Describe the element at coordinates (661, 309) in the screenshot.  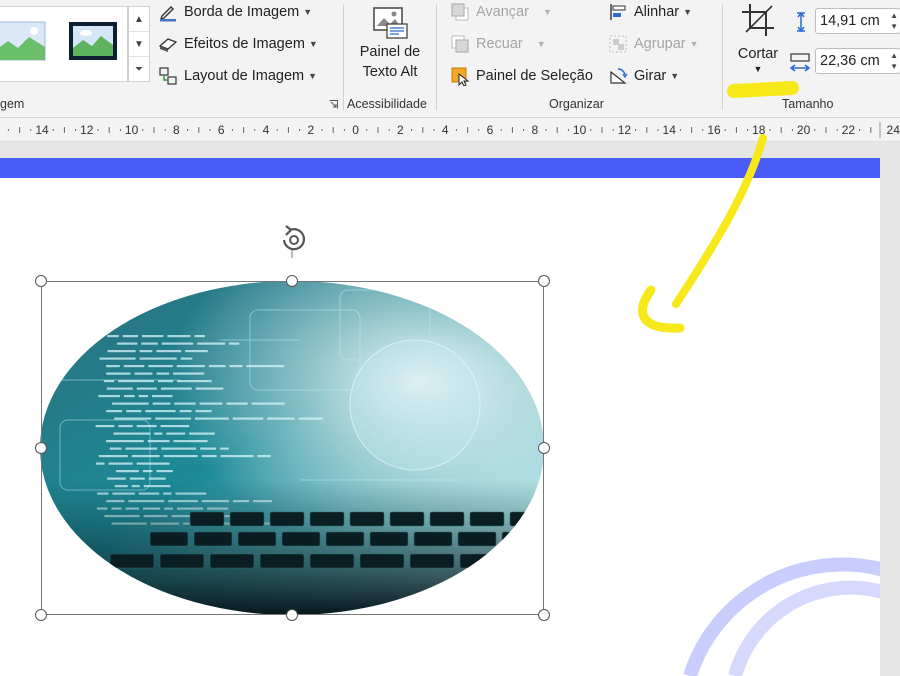
I see `annotation-arrowhead` at that location.